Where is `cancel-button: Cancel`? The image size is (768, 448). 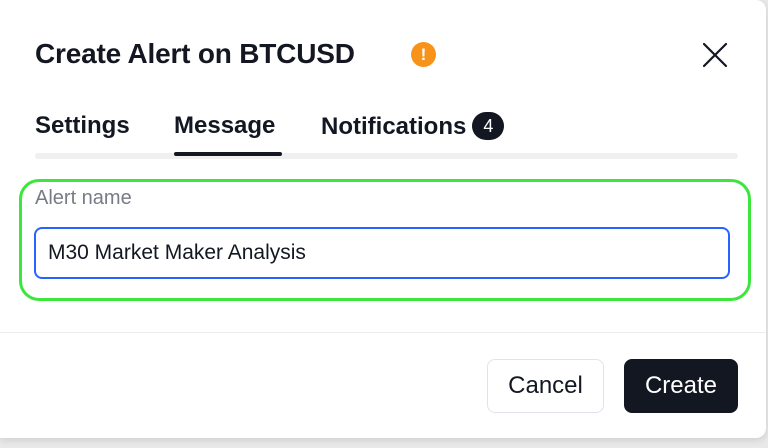
cancel-button: Cancel is located at coordinates (545, 386).